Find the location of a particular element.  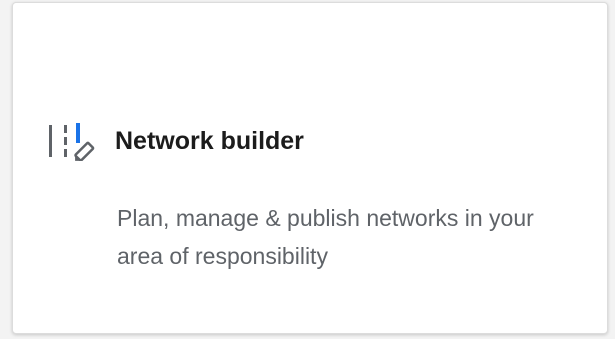

card-title: Network builder is located at coordinates (209, 140).